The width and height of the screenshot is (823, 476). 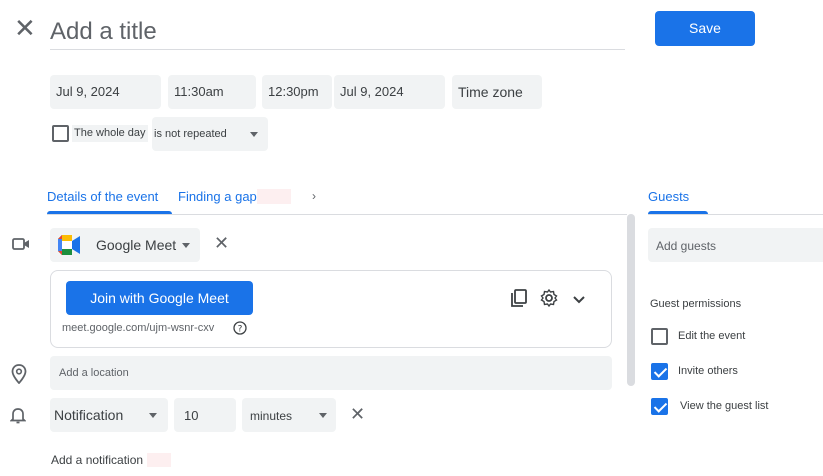 What do you see at coordinates (331, 373) in the screenshot?
I see `location-input: Add a location` at bounding box center [331, 373].